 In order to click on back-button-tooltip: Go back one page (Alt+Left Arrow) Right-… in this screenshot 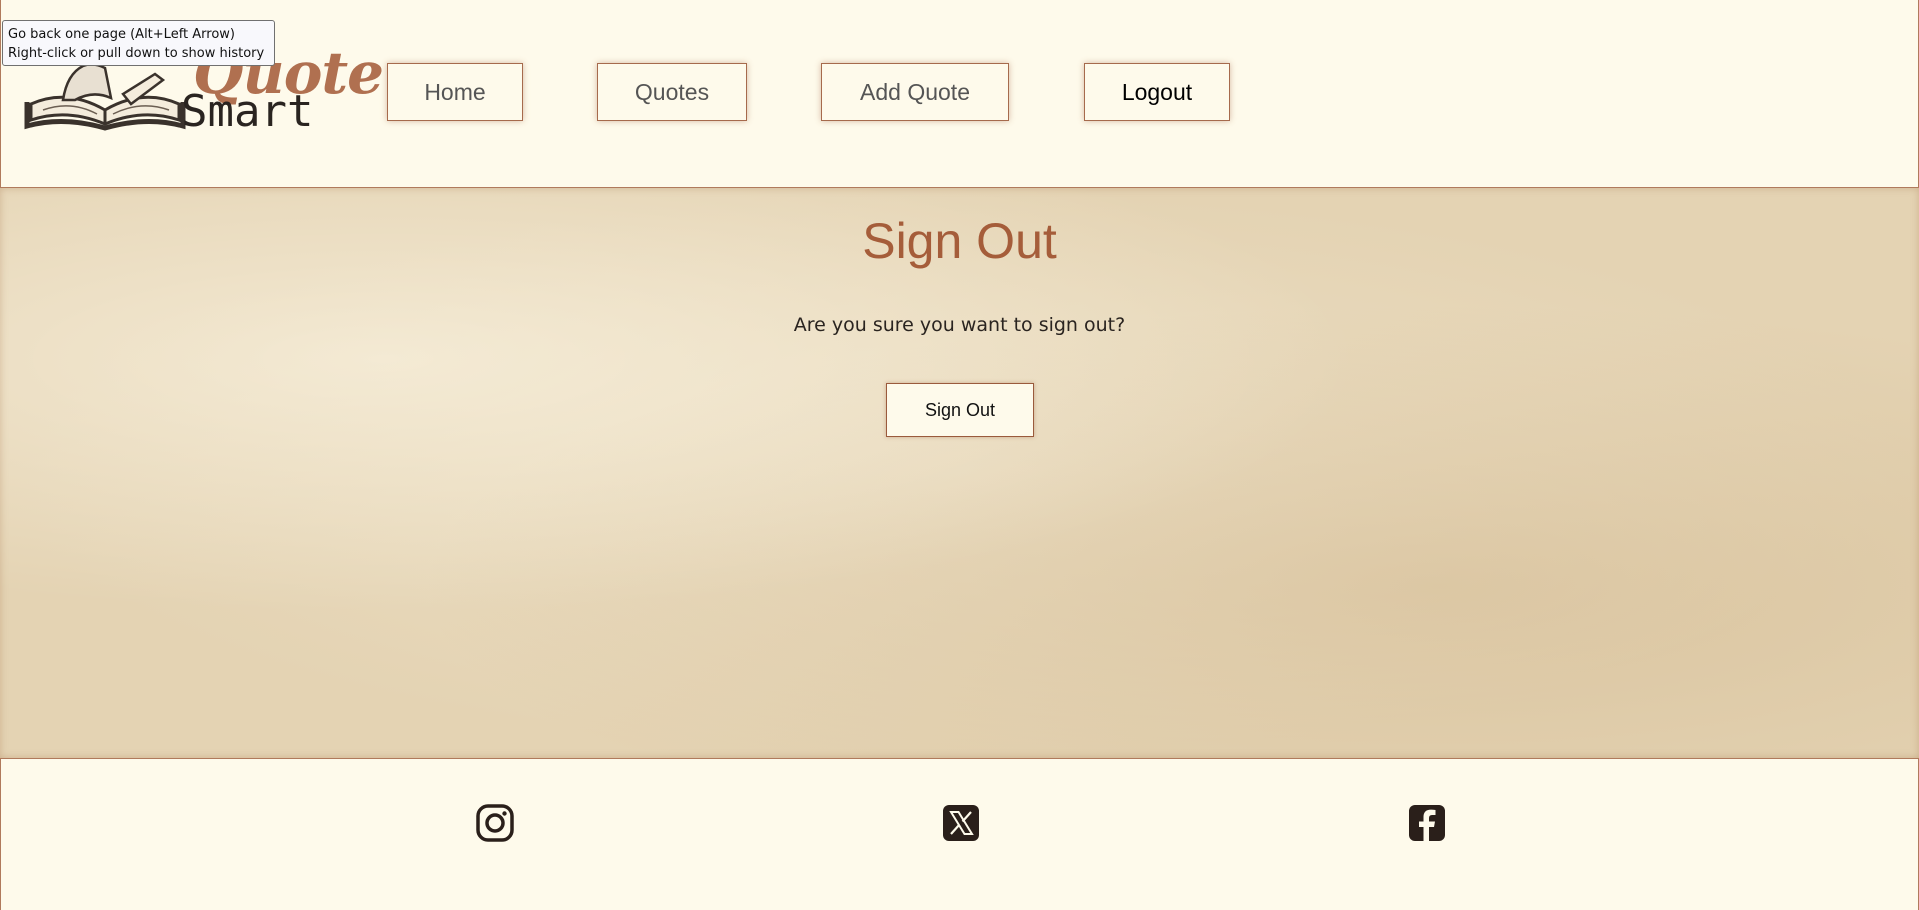, I will do `click(138, 43)`.